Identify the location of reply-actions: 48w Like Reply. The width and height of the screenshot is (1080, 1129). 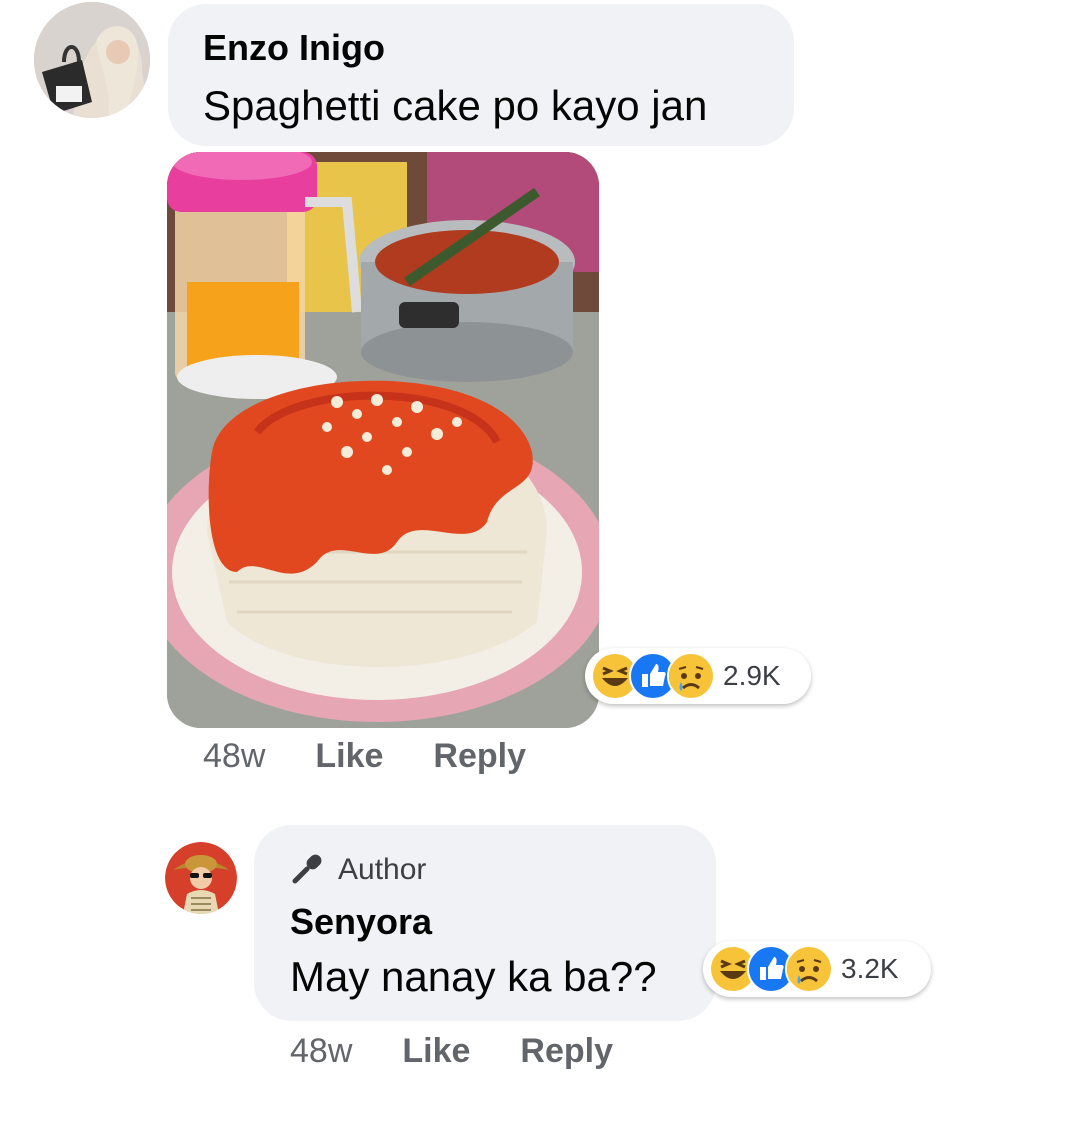
(451, 1051).